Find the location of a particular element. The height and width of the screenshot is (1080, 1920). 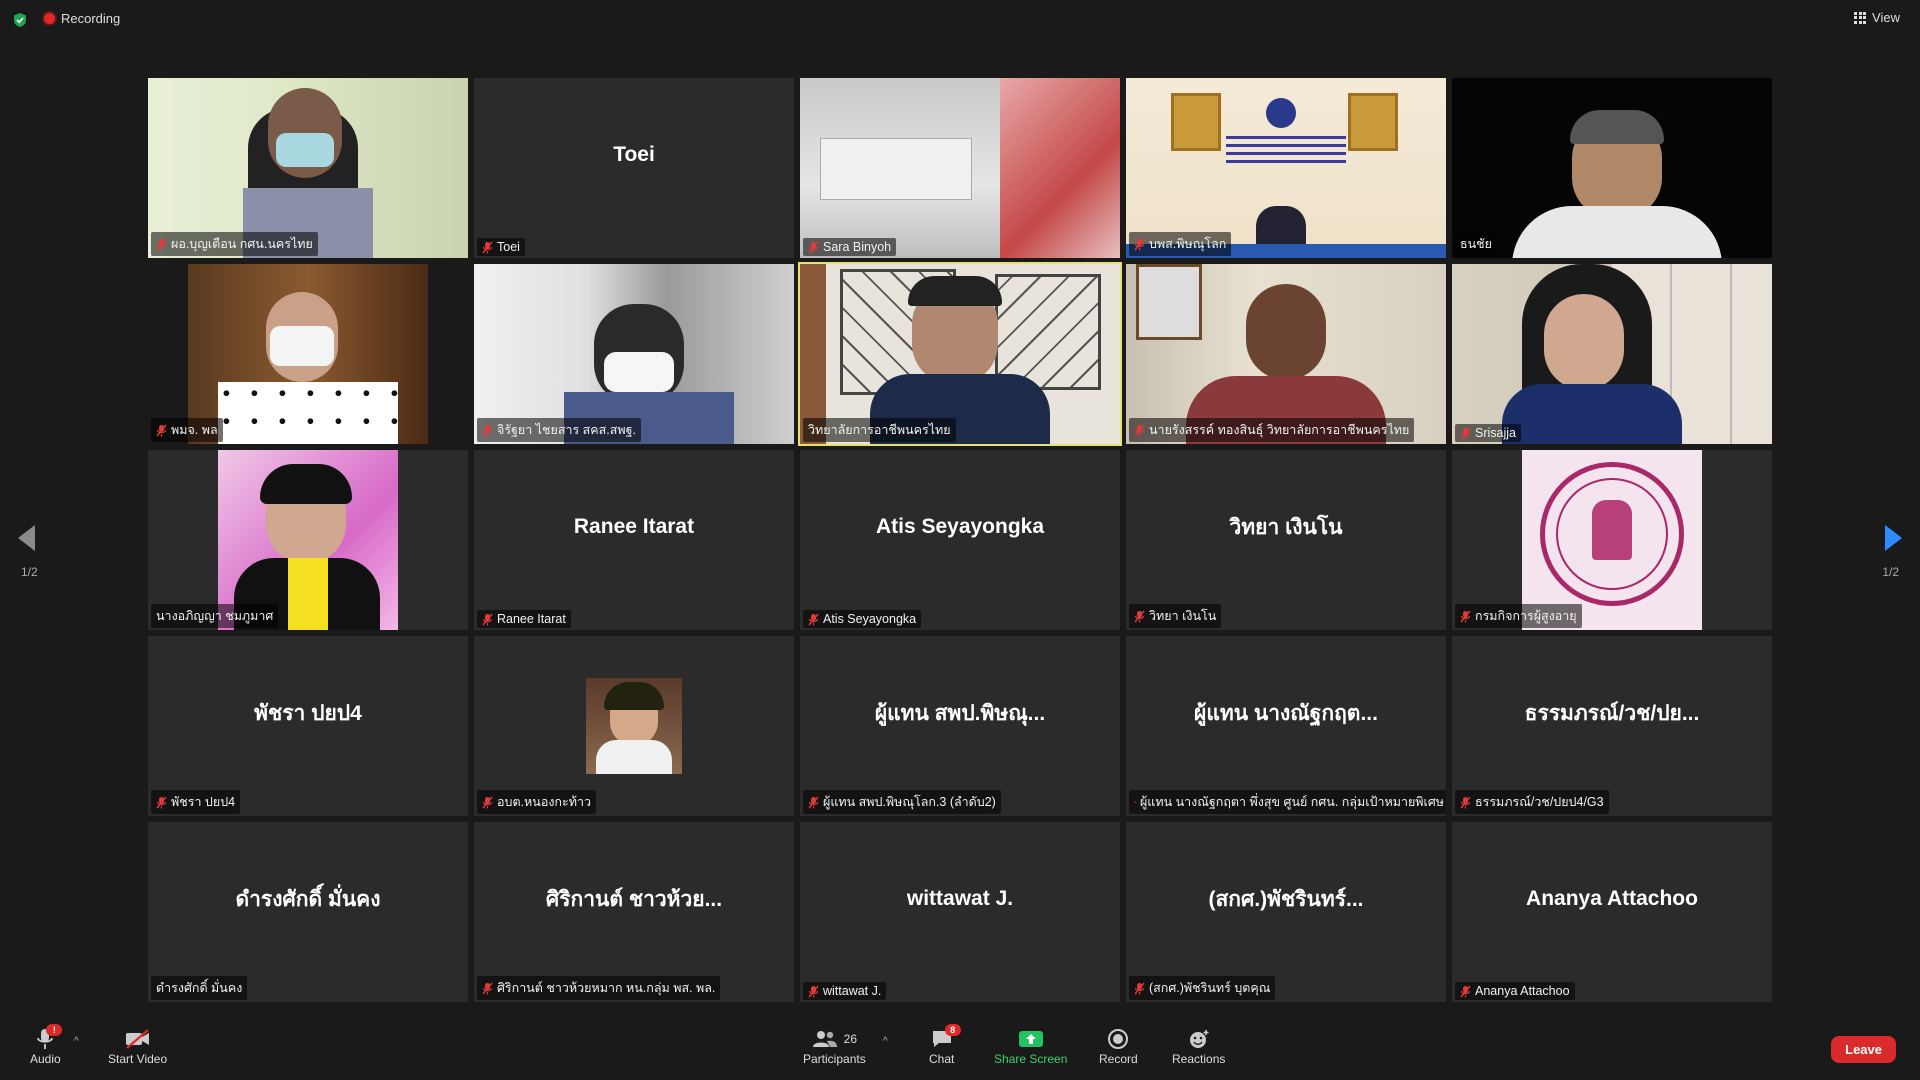

participant-name-label: Ranee Itarat is located at coordinates (531, 619).